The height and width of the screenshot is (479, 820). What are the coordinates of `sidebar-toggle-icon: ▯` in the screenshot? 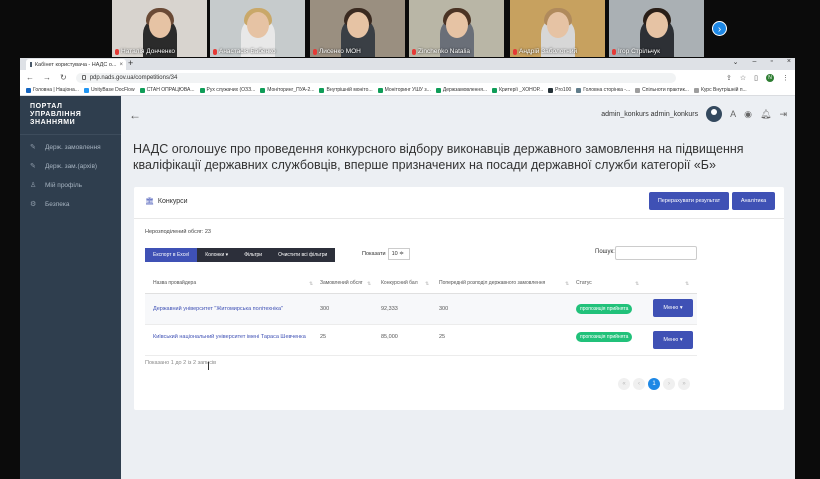 It's located at (756, 78).